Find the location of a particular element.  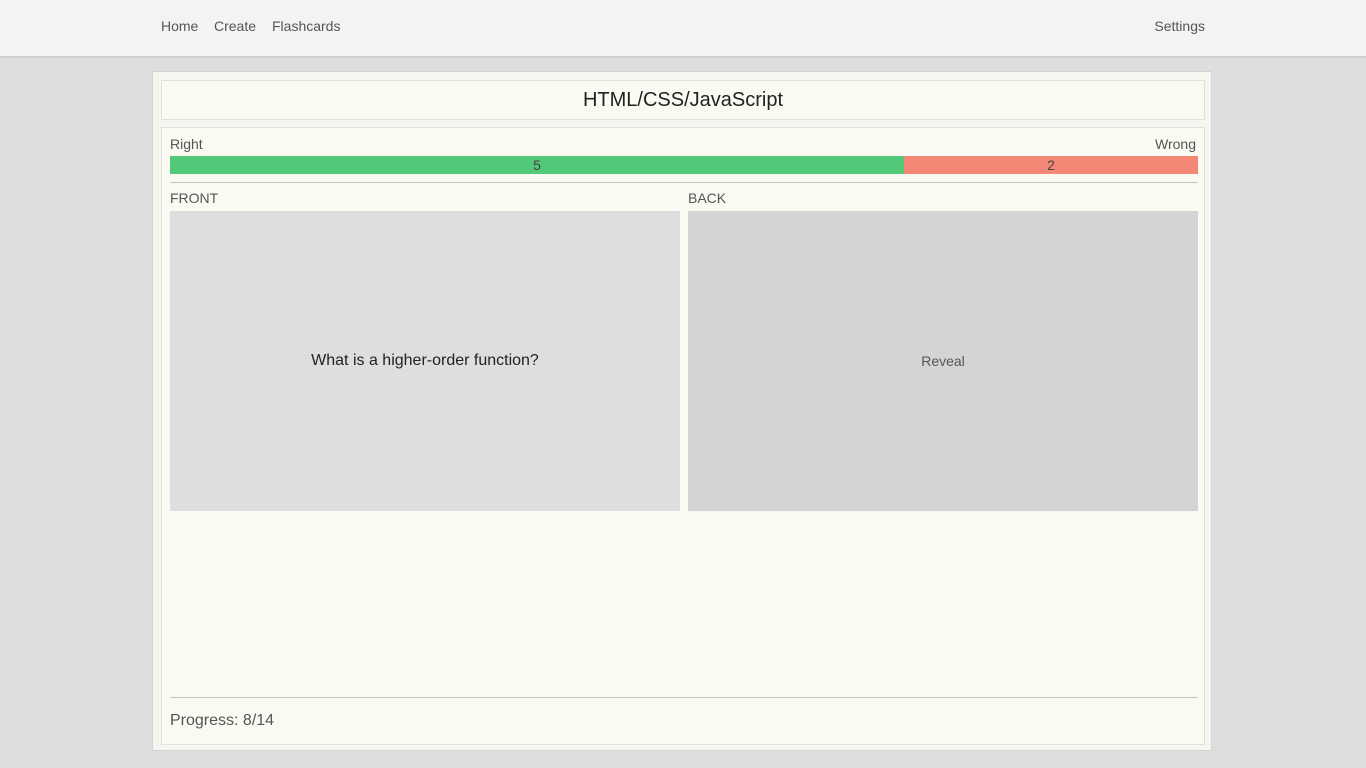

reveal-label: Reveal is located at coordinates (943, 361).